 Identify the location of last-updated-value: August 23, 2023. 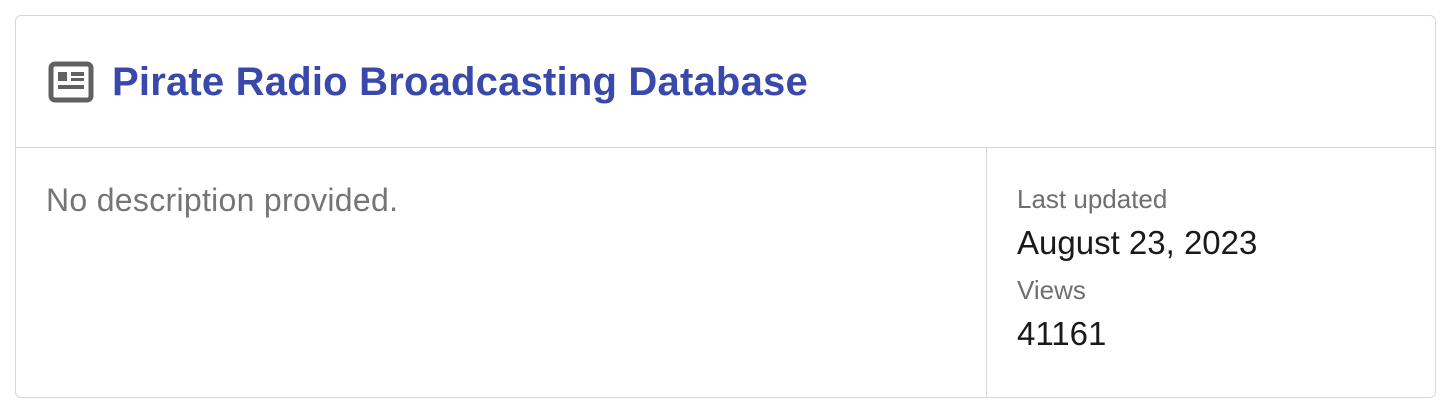
(1137, 242).